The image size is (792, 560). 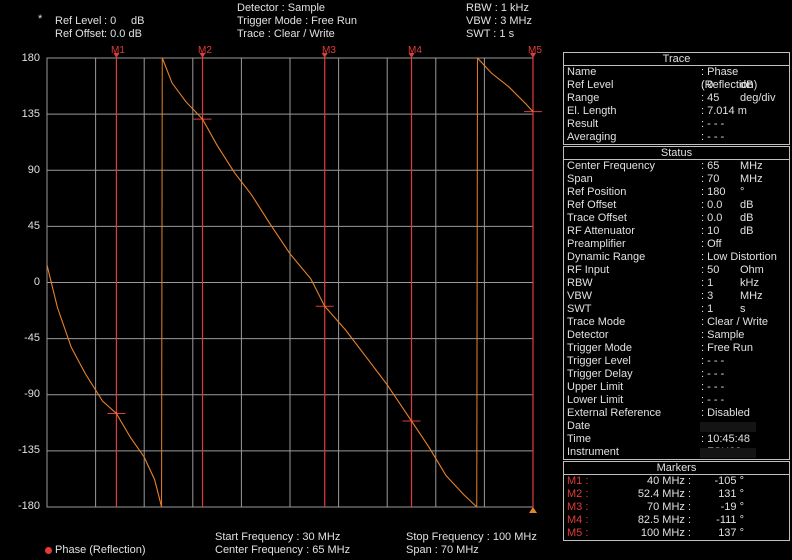 I want to click on status-panel-row: Center Frequency: 65 MHz, so click(x=676, y=166).